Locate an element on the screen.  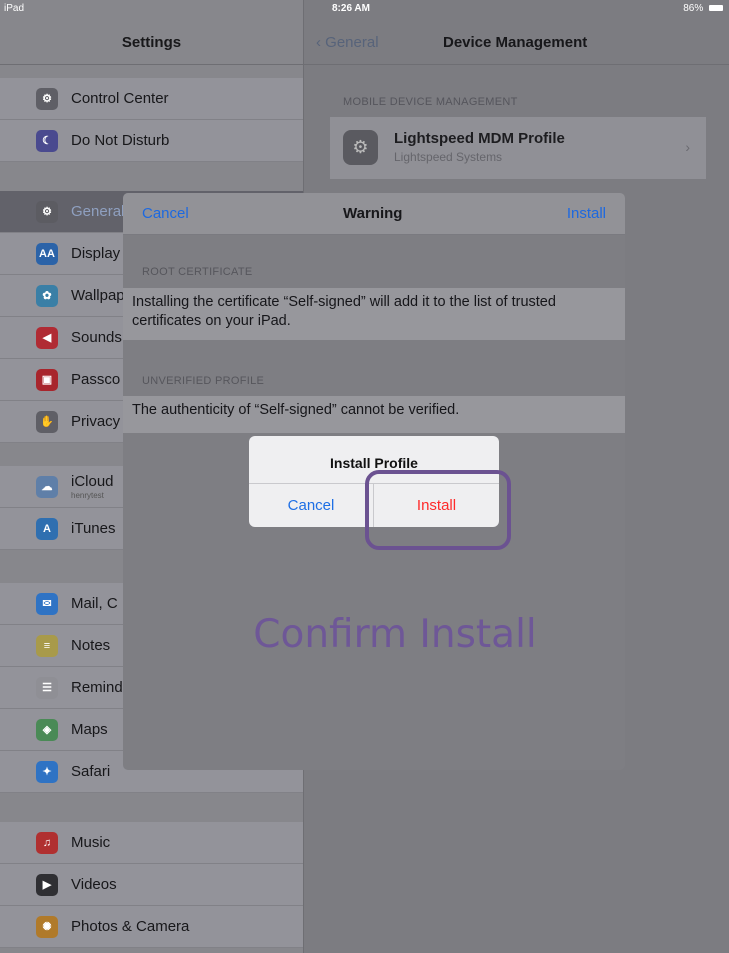
sidebar-item-label: Wallpap is located at coordinates (98, 295).